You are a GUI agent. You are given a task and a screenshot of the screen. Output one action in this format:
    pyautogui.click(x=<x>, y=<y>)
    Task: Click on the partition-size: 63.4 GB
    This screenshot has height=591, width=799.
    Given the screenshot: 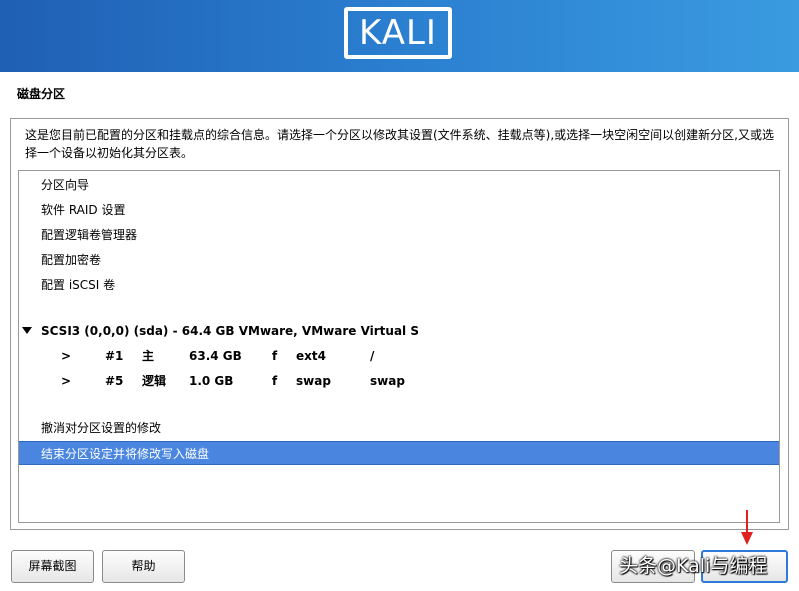 What is the action you would take?
    pyautogui.click(x=215, y=356)
    